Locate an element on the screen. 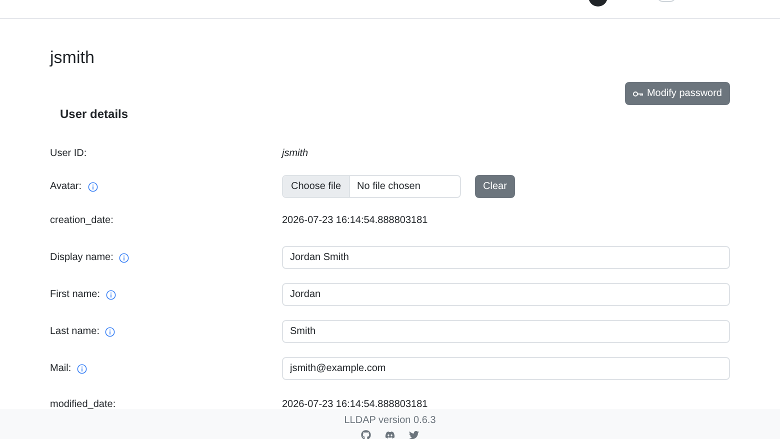 Image resolution: width=780 pixels, height=439 pixels. field-label: Avatar: is located at coordinates (66, 187).